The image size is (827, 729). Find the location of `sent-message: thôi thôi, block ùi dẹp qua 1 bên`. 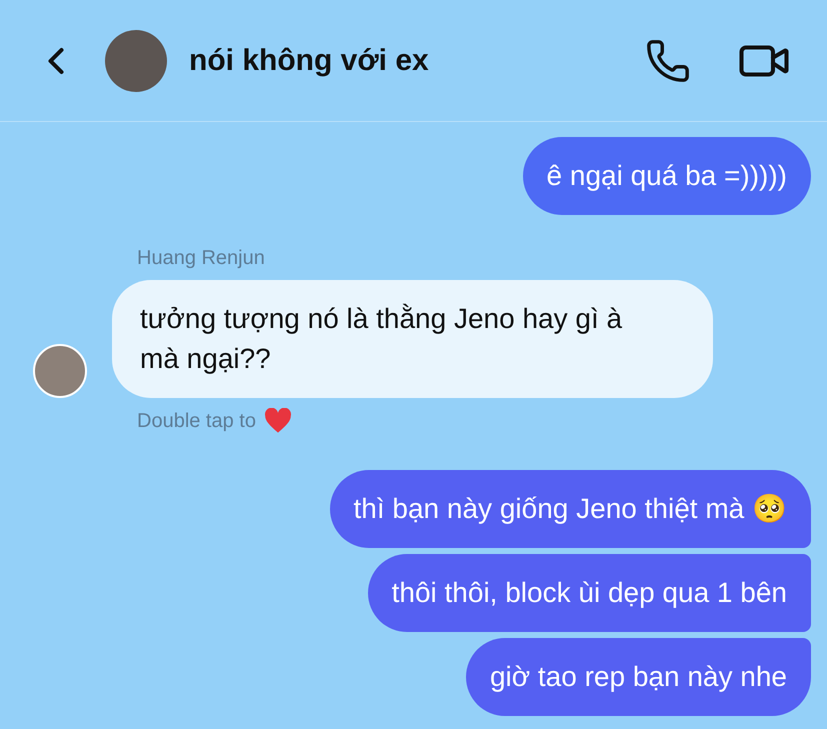

sent-message: thôi thôi, block ùi dẹp qua 1 bên is located at coordinates (589, 593).